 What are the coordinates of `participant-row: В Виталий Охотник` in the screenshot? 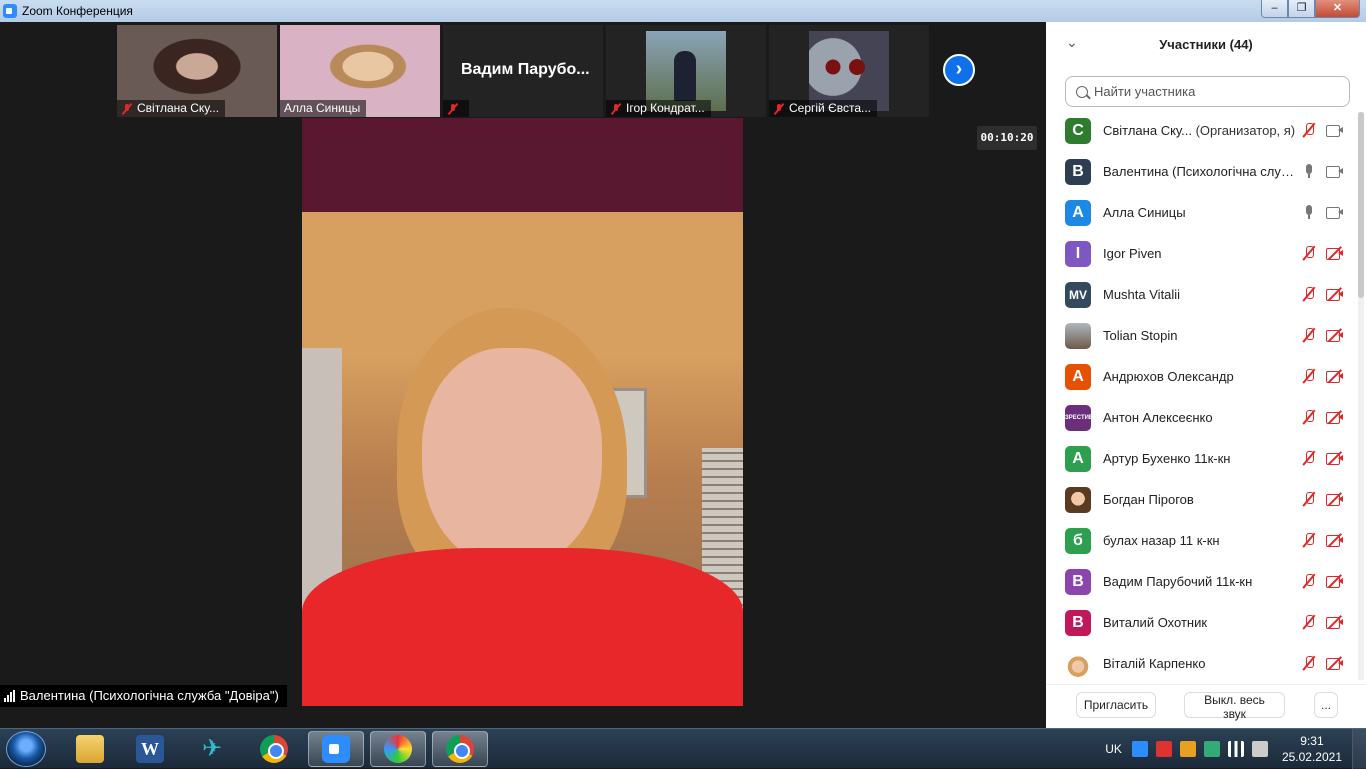 It's located at (1201, 622).